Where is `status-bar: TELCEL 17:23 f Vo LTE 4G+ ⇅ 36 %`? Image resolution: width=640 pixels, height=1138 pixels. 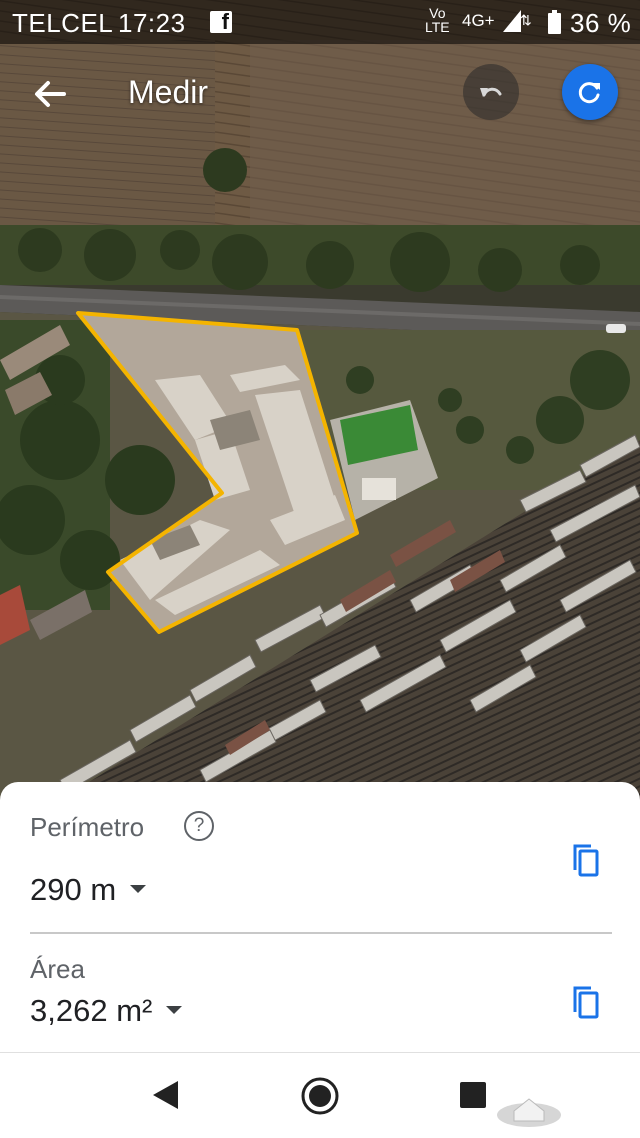 status-bar: TELCEL 17:23 f Vo LTE 4G+ ⇅ 36 % is located at coordinates (320, 22).